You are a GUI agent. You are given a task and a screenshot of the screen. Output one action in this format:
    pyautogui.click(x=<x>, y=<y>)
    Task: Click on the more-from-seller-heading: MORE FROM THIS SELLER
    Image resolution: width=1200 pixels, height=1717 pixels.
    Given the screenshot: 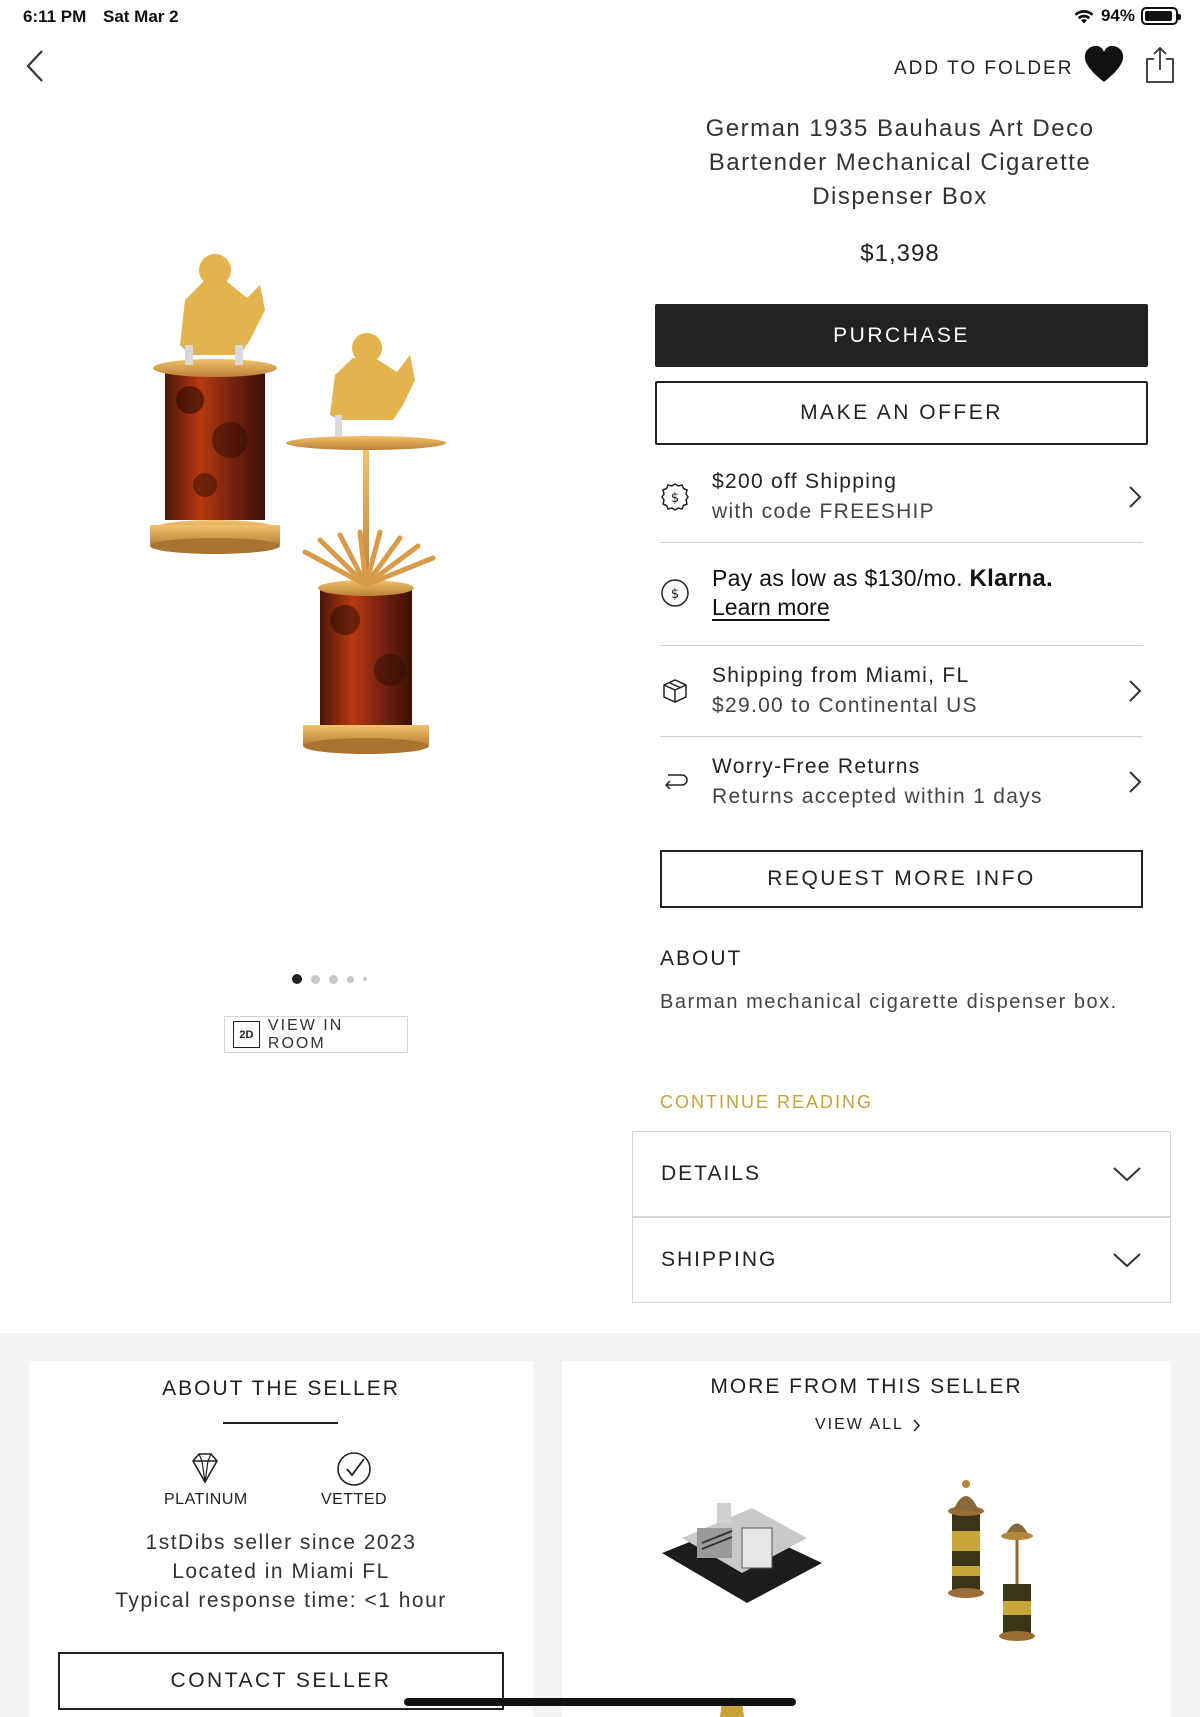 What is the action you would take?
    pyautogui.click(x=866, y=1386)
    